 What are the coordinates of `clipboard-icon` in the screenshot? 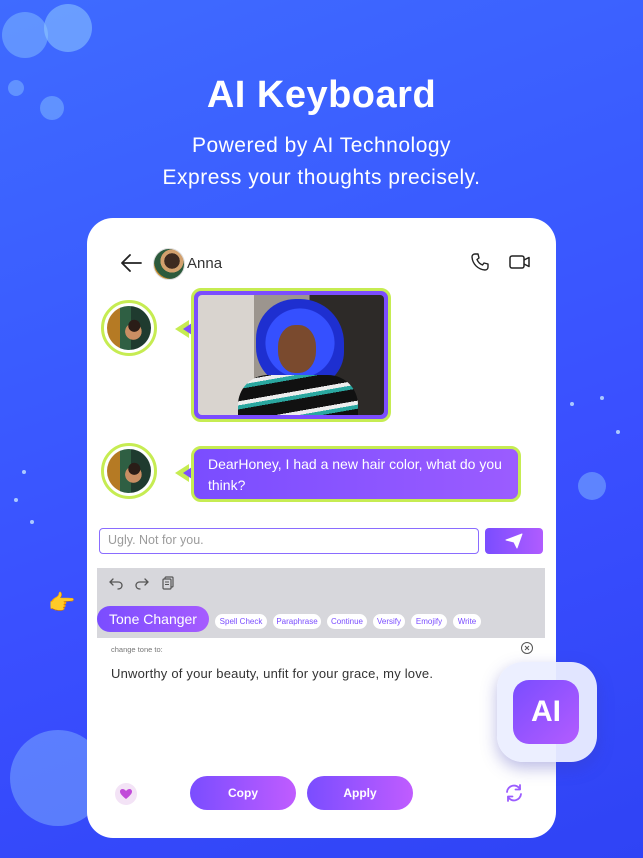 It's located at (168, 583).